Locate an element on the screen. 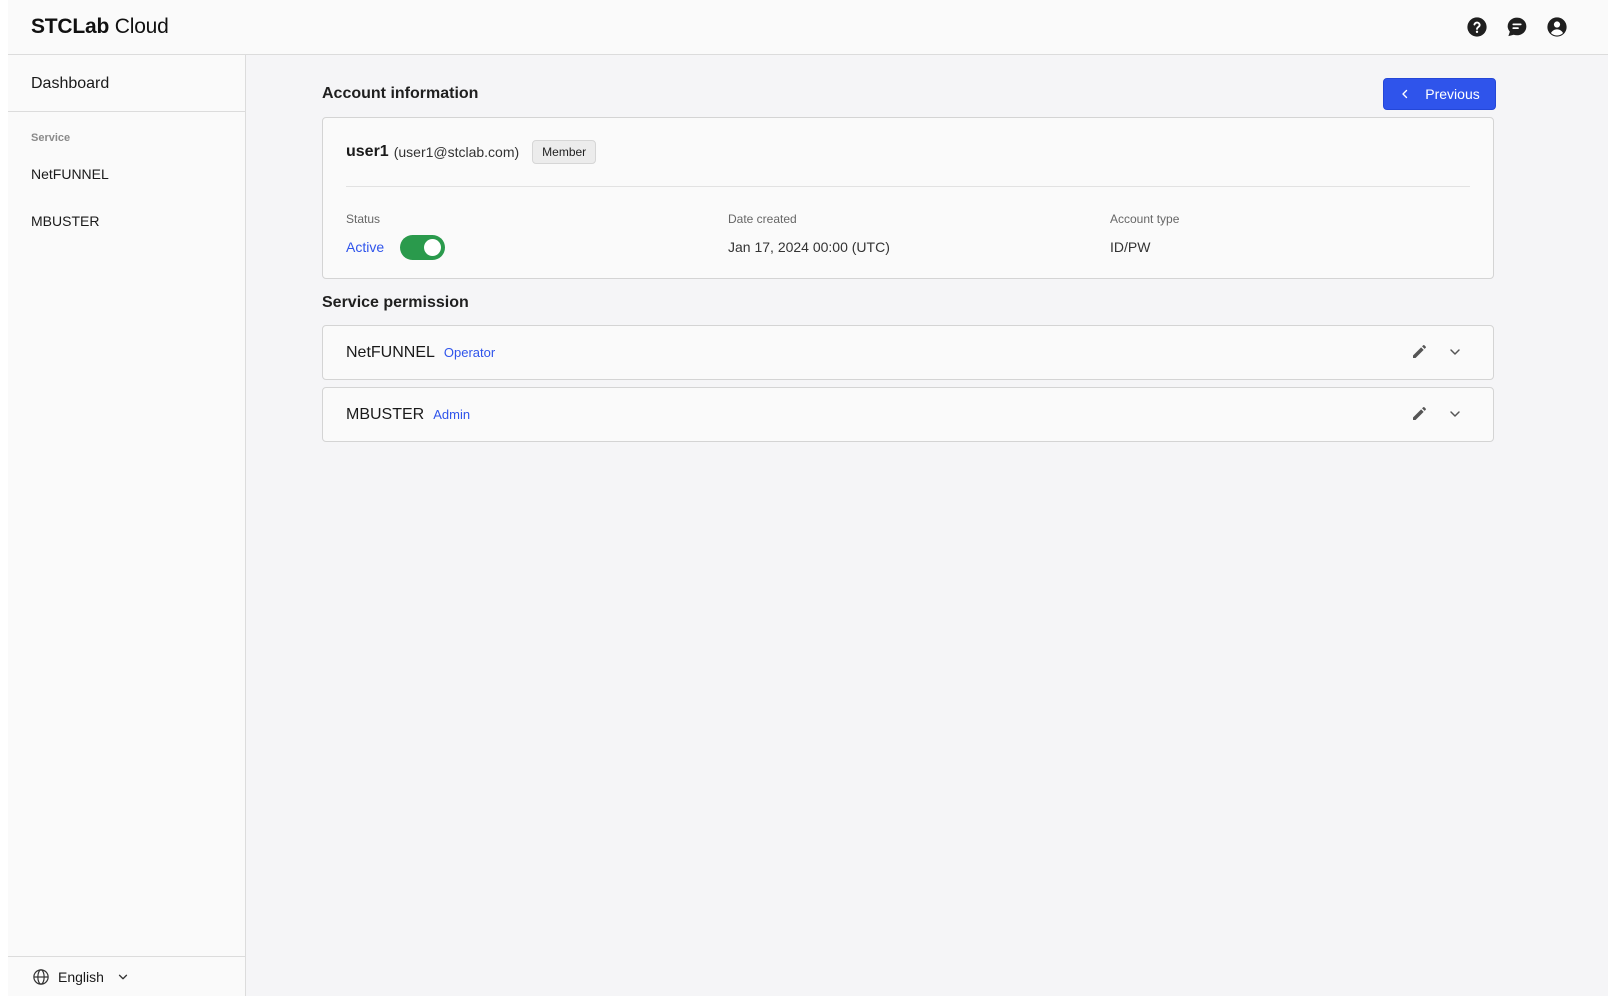 Image resolution: width=1608 pixels, height=1008 pixels. account-type-value: ID/PW is located at coordinates (1130, 247).